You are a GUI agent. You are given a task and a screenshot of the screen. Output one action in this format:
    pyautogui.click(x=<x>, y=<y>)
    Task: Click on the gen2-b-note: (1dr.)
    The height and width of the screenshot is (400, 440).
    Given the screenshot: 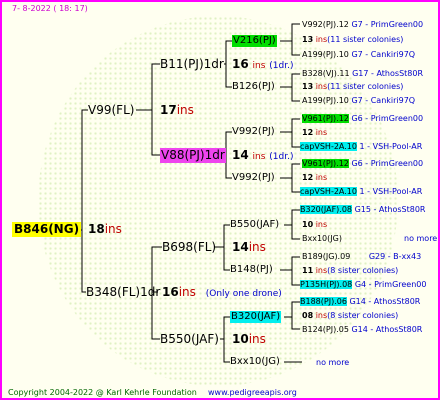 What is the action you would take?
    pyautogui.click(x=281, y=157)
    